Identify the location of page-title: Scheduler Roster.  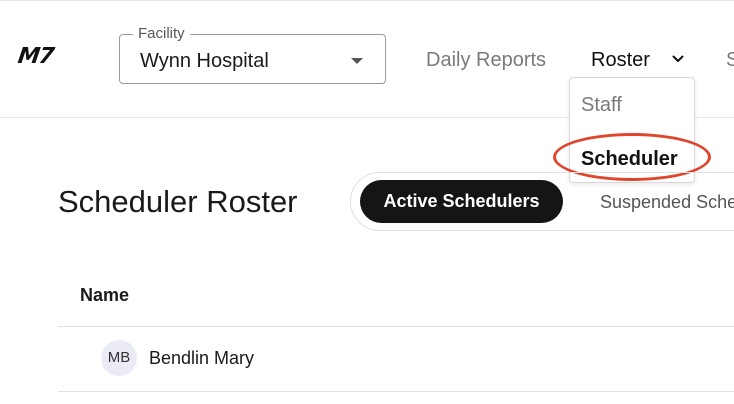
(178, 201).